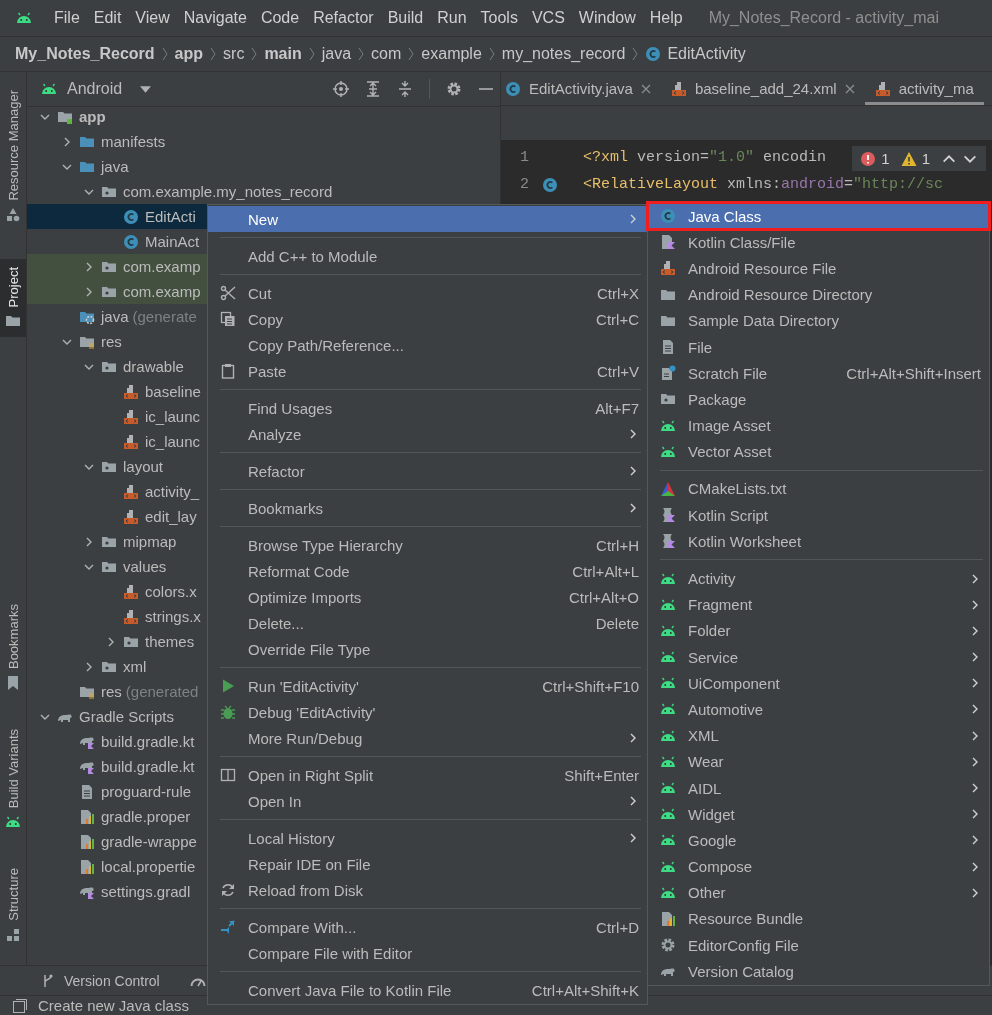 The width and height of the screenshot is (992, 1015). Describe the element at coordinates (617, 545) in the screenshot. I see `shortcut-text: Ctrl+H` at that location.